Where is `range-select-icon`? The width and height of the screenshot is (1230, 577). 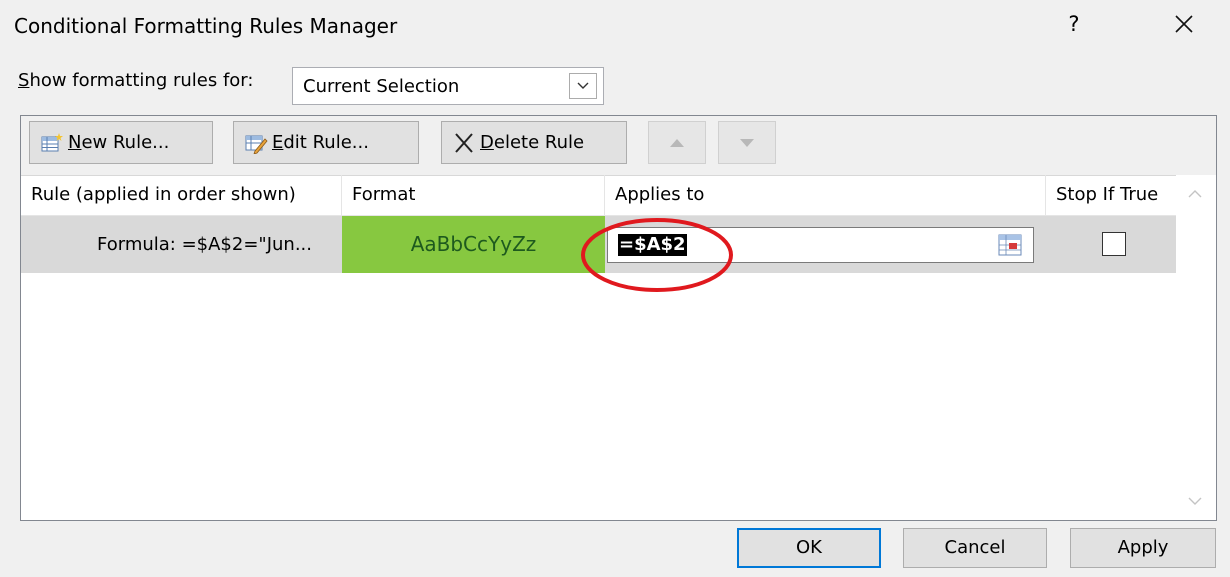
range-select-icon is located at coordinates (1010, 245).